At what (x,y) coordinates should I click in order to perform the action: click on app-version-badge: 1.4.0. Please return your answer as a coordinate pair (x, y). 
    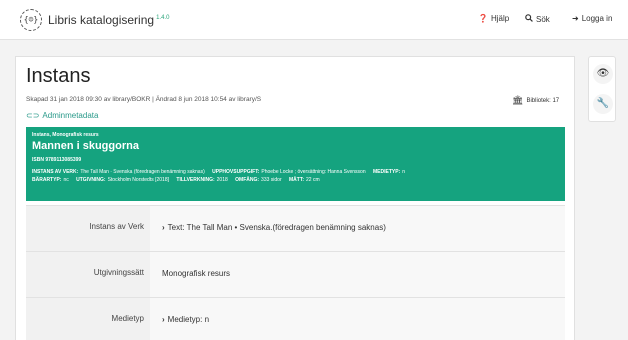
    Looking at the image, I should click on (163, 18).